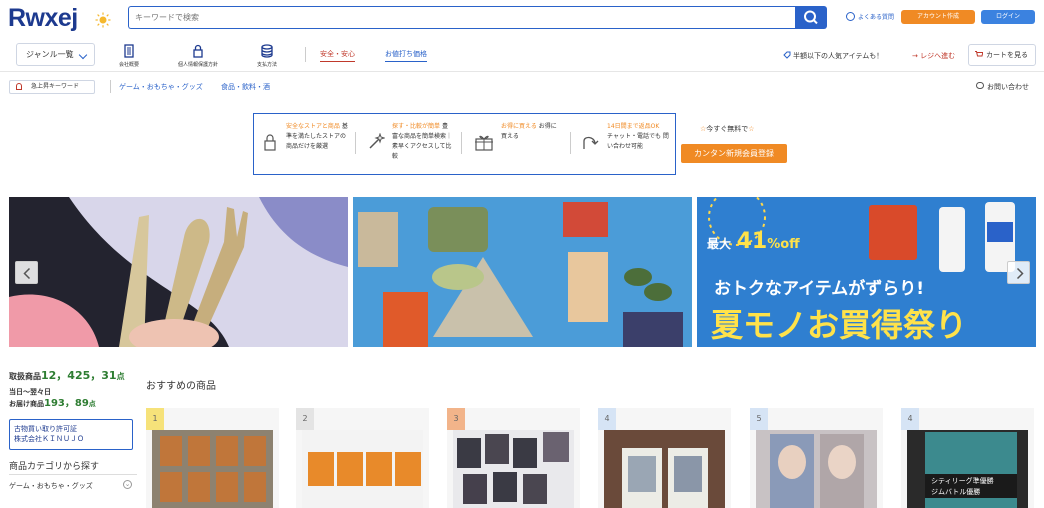  I want to click on to-register-link: → レジへ進む, so click(933, 56).